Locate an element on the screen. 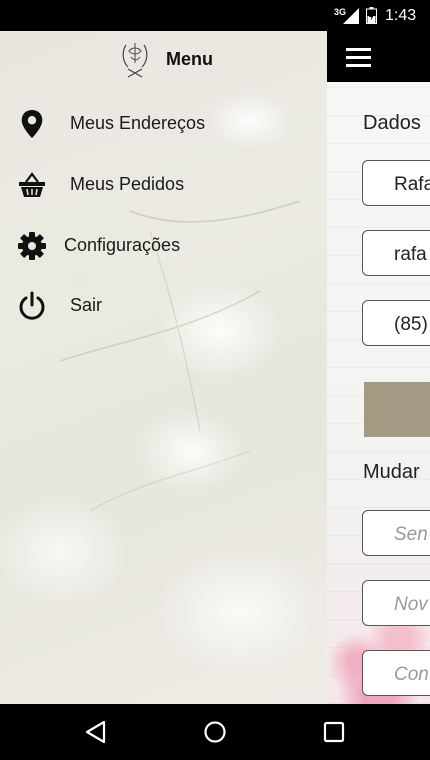 The height and width of the screenshot is (760, 430). email-field: rafa is located at coordinates (396, 253).